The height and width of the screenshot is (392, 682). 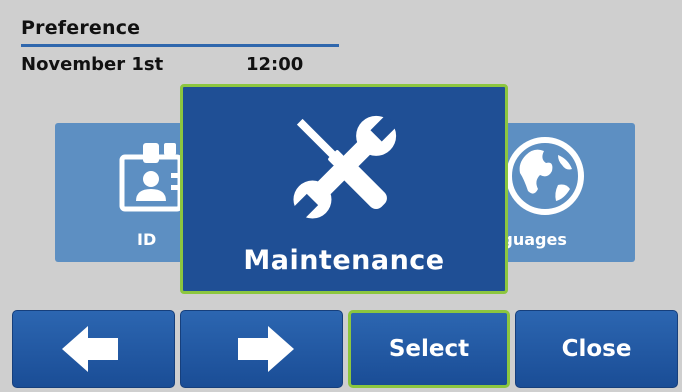 What do you see at coordinates (596, 349) in the screenshot?
I see `close-button: Close` at bounding box center [596, 349].